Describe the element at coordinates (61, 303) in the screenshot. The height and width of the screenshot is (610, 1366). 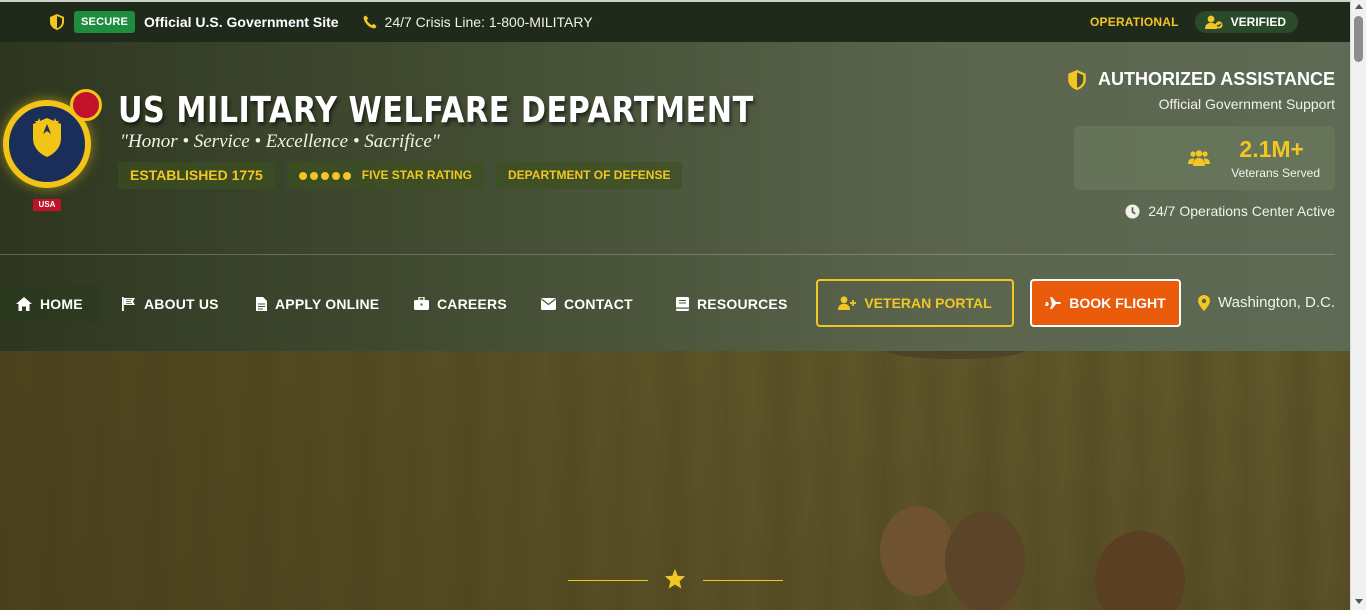
I see `nav-home-label: HOME` at that location.